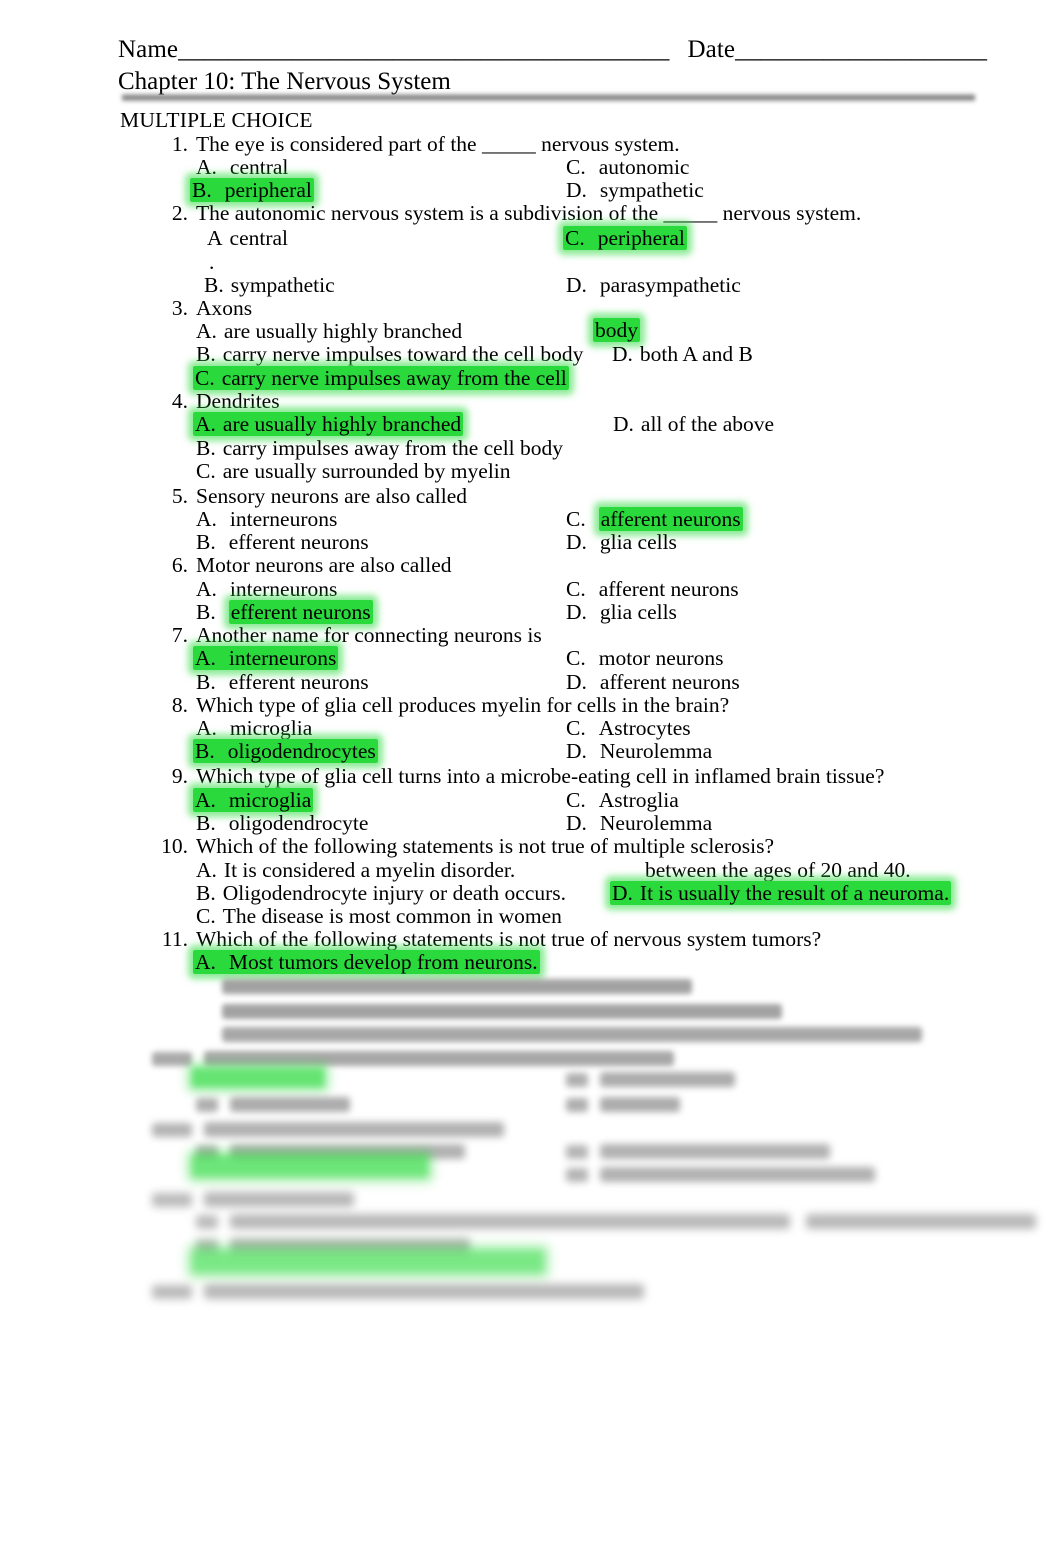 The width and height of the screenshot is (1062, 1561). I want to click on header-divider-rule, so click(548, 97).